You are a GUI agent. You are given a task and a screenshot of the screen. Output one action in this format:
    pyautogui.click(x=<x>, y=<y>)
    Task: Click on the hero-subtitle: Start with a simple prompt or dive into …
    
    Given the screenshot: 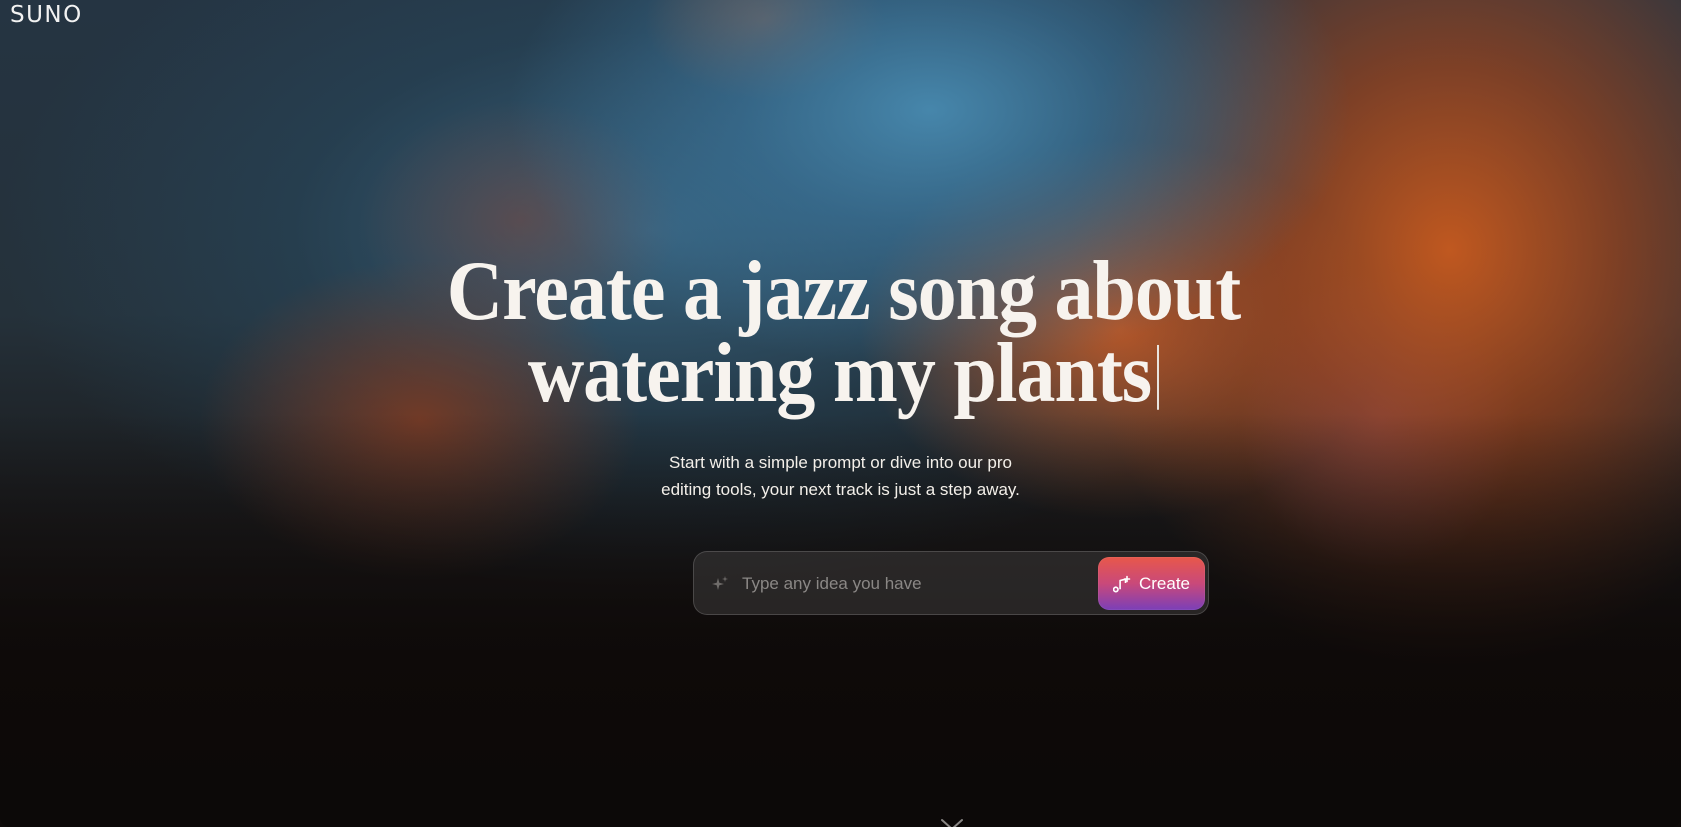 What is the action you would take?
    pyautogui.click(x=840, y=476)
    